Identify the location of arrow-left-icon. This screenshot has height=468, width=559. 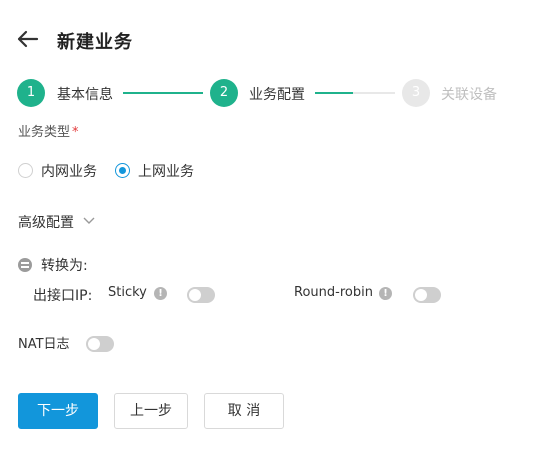
(28, 39).